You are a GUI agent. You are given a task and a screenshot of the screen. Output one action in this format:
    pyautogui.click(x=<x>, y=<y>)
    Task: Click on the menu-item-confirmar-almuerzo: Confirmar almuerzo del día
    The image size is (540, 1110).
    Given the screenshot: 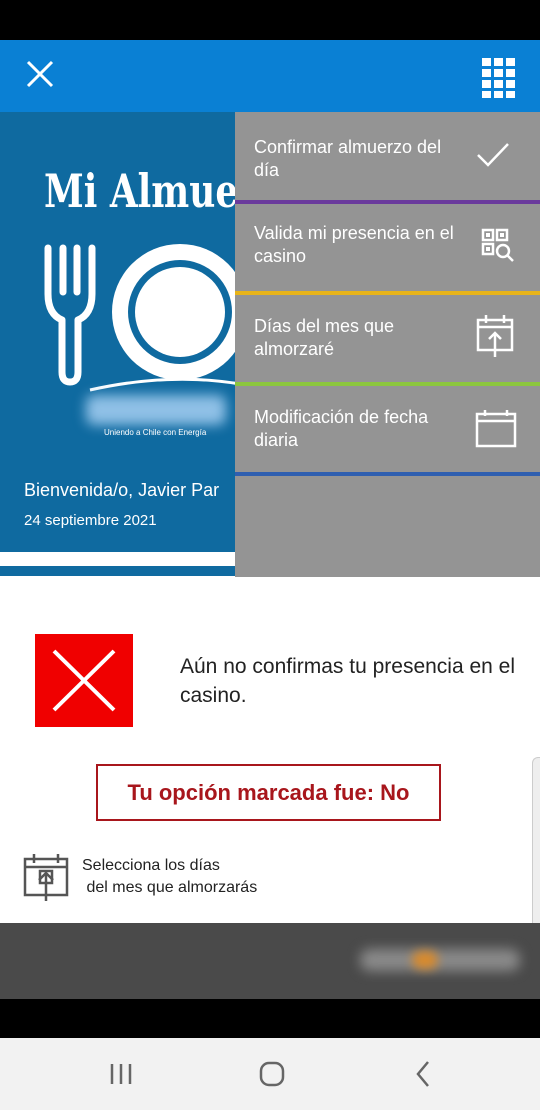 What is the action you would take?
    pyautogui.click(x=387, y=157)
    